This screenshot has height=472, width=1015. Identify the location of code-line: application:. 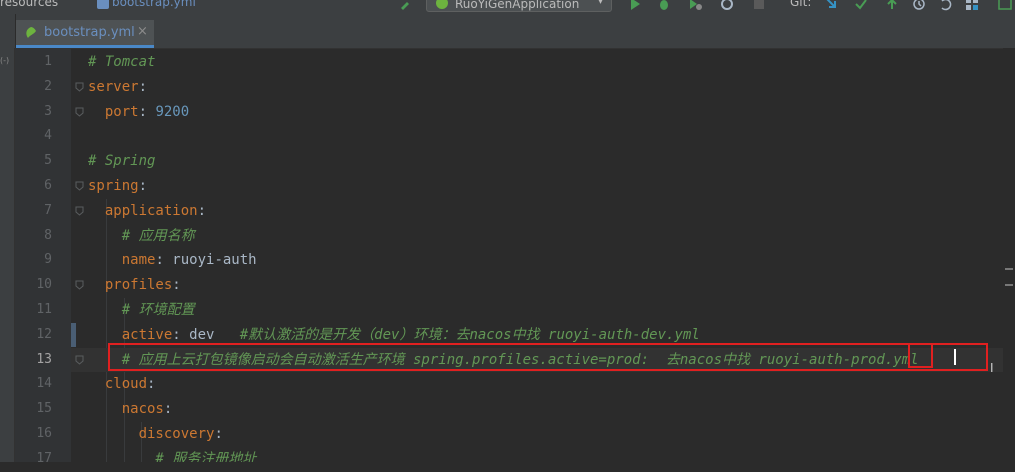
(543, 211).